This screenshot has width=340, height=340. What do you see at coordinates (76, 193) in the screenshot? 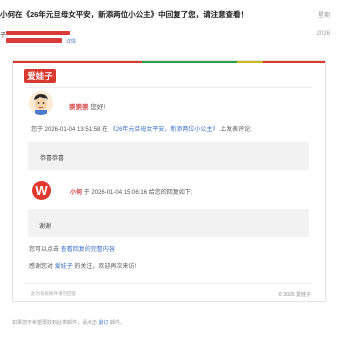
I see `replier-name: 小何` at bounding box center [76, 193].